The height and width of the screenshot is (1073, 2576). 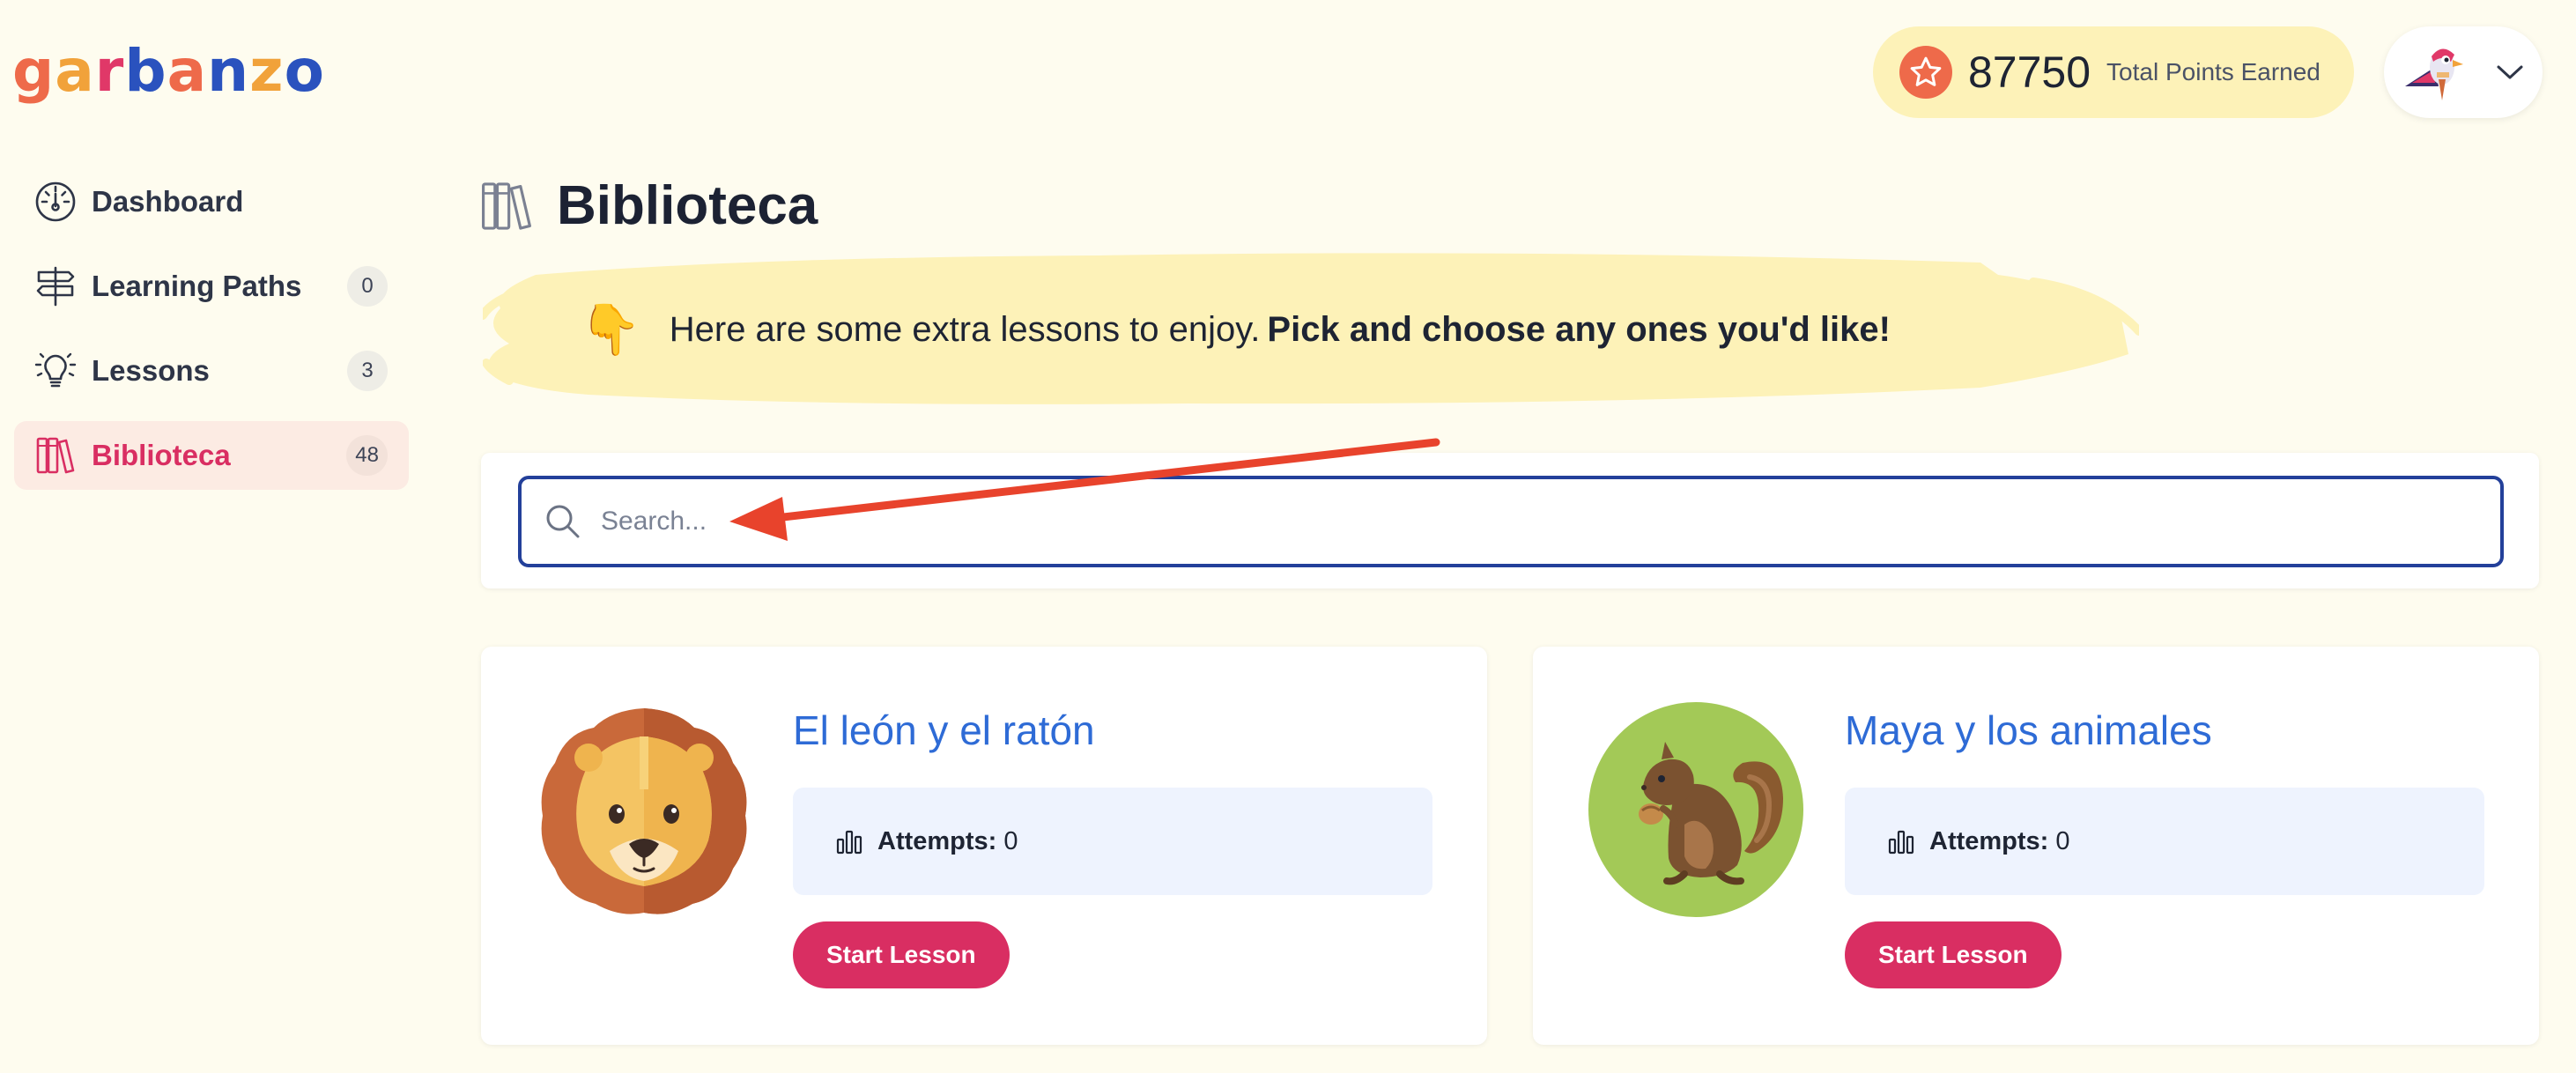 I want to click on star-icon, so click(x=1925, y=72).